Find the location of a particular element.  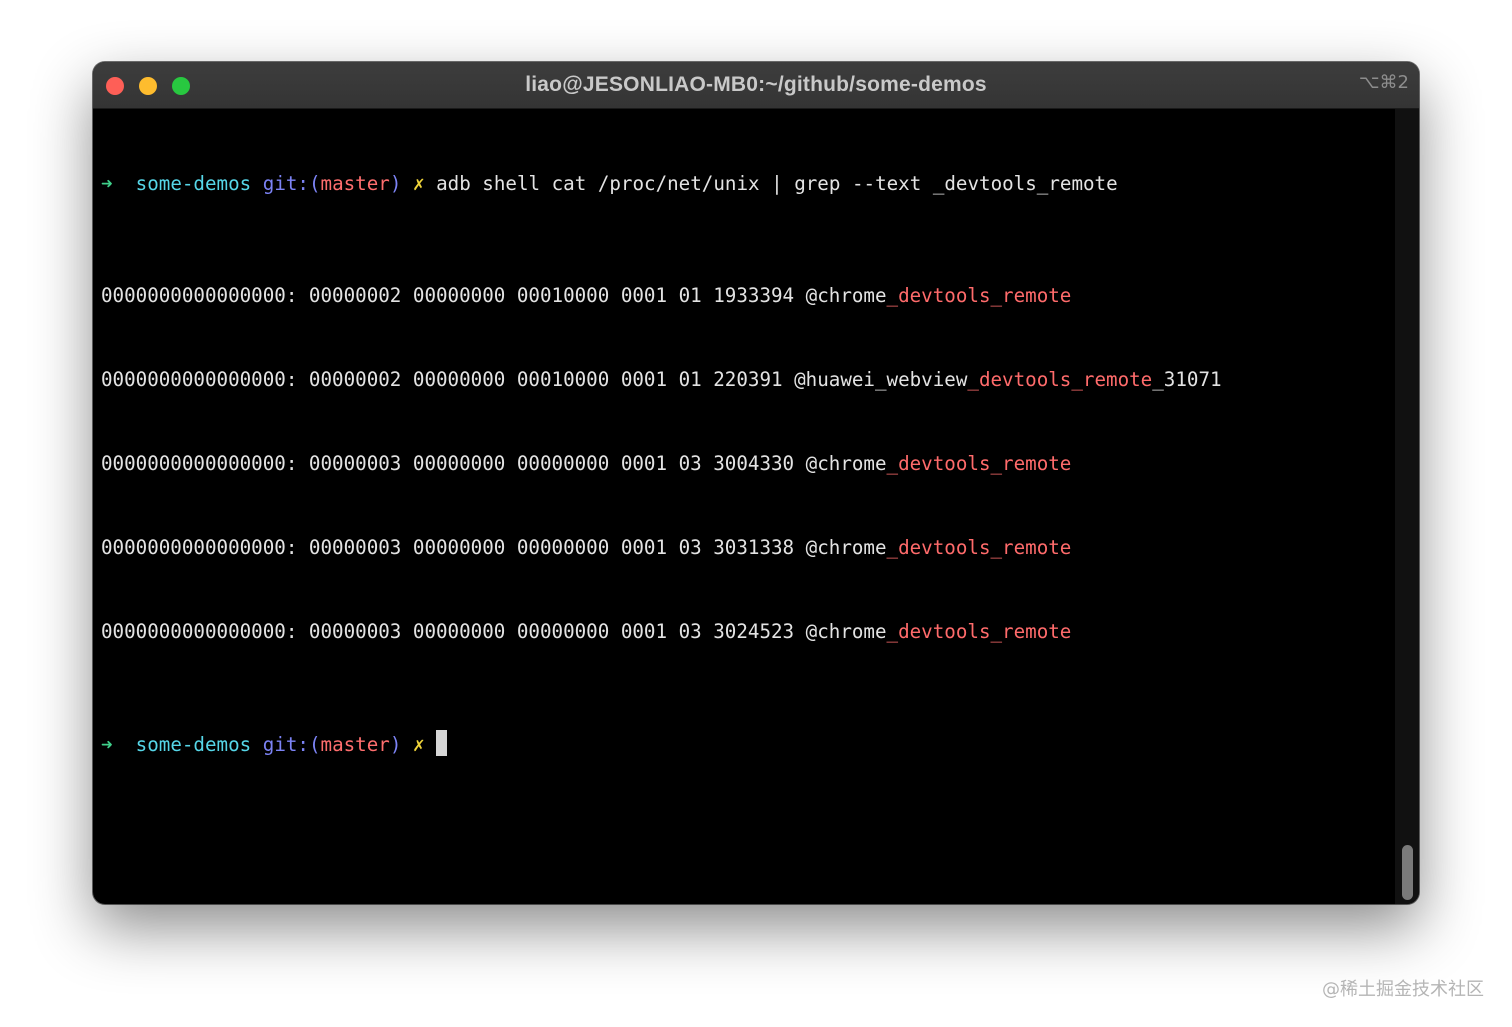

scrollbar-thumb is located at coordinates (1407, 872).